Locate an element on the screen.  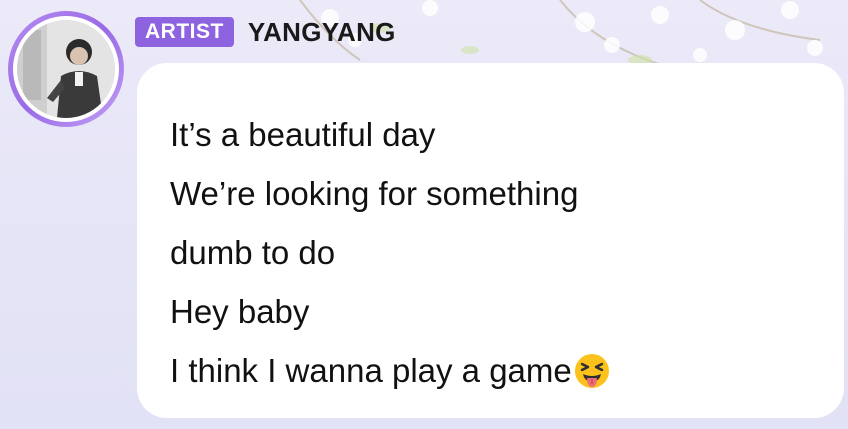
avatar-photo is located at coordinates (66, 69).